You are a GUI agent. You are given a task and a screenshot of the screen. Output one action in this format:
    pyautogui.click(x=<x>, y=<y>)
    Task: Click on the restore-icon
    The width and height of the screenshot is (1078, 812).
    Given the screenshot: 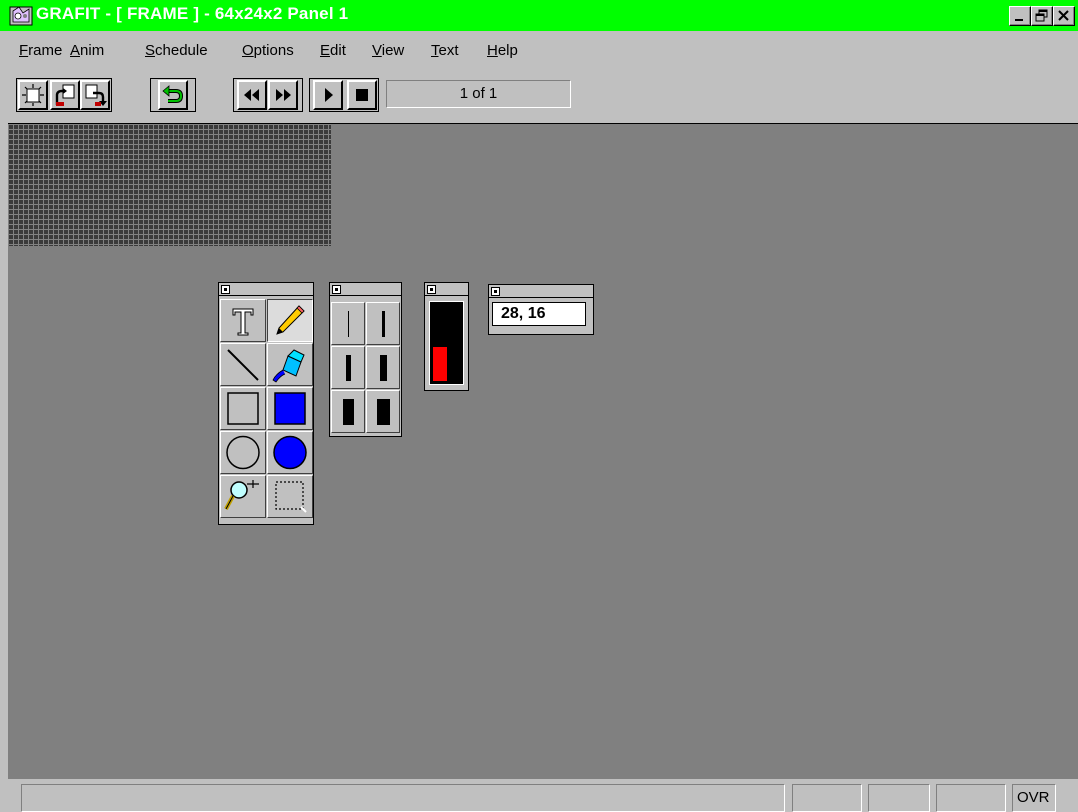 What is the action you would take?
    pyautogui.click(x=1041, y=15)
    